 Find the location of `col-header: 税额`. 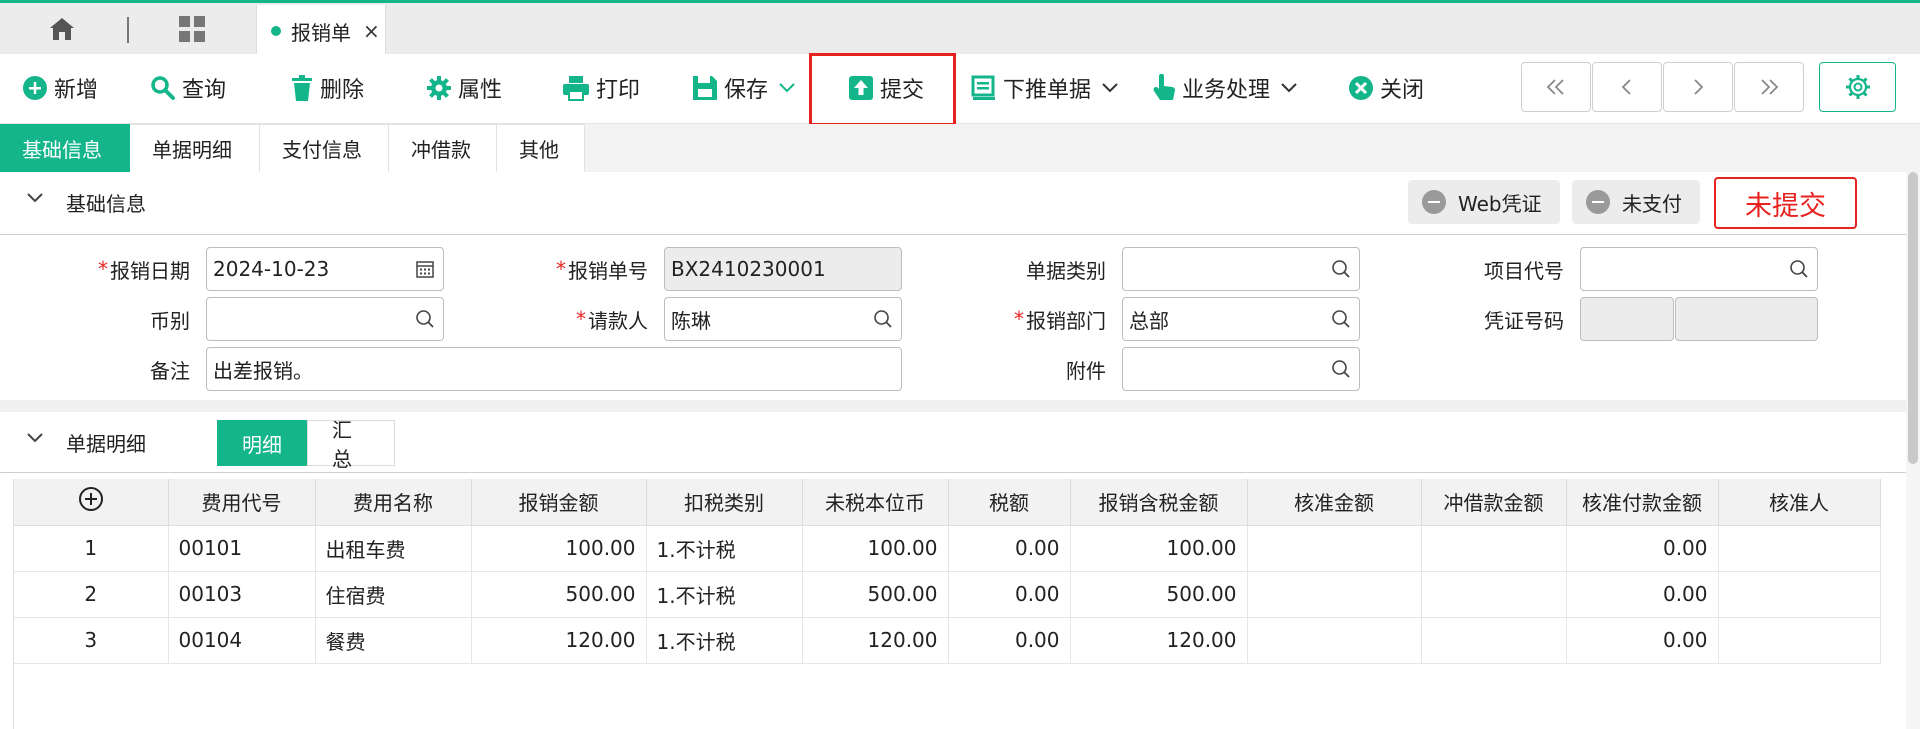

col-header: 税额 is located at coordinates (1009, 502).